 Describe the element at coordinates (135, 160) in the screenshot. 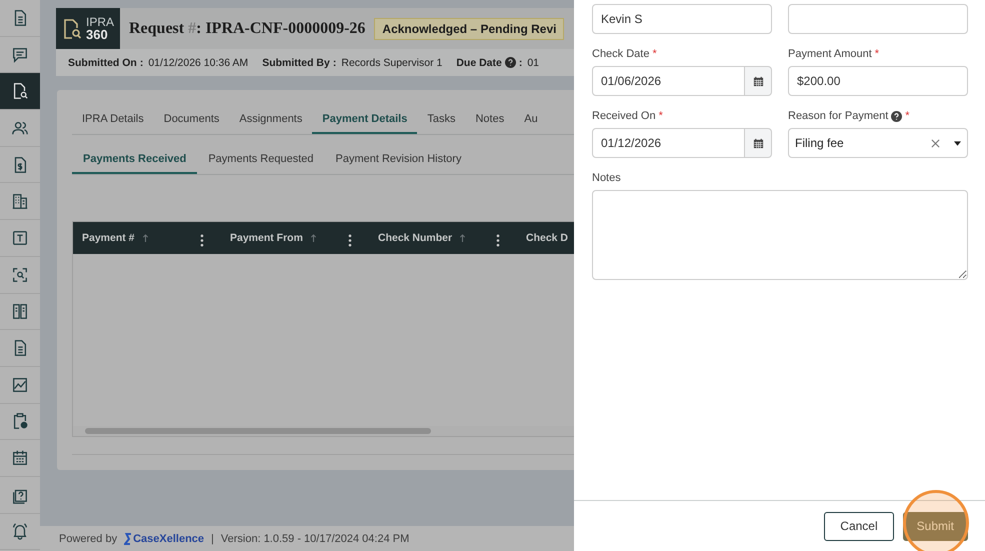

I see `subtab: Payments Received` at that location.